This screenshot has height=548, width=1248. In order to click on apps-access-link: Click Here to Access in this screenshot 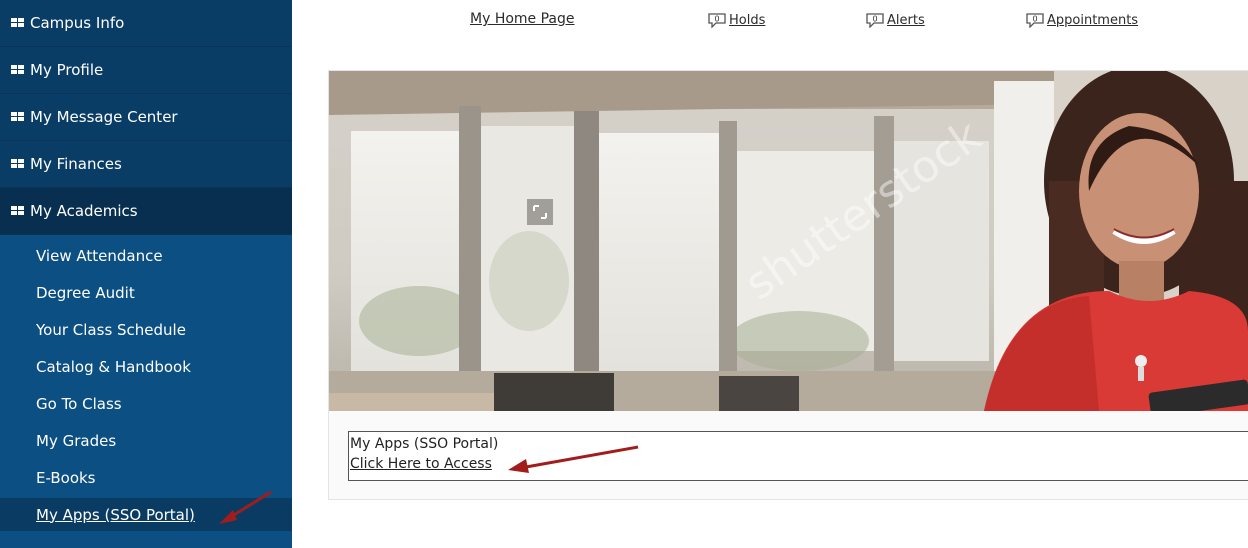, I will do `click(421, 464)`.